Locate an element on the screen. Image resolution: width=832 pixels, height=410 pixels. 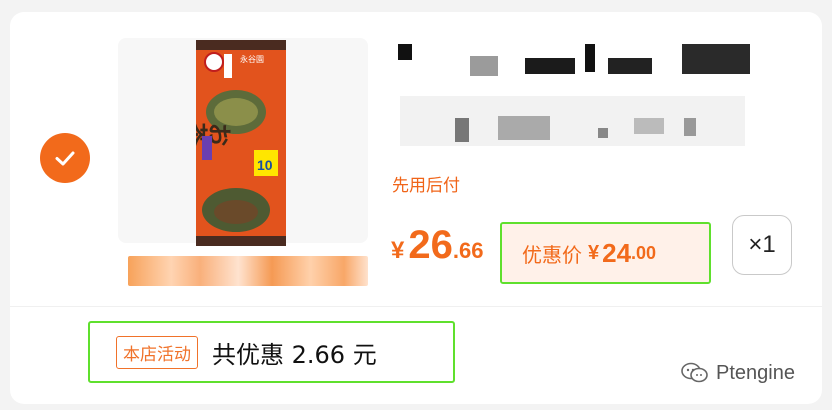
select-checkbox is located at coordinates (65, 158).